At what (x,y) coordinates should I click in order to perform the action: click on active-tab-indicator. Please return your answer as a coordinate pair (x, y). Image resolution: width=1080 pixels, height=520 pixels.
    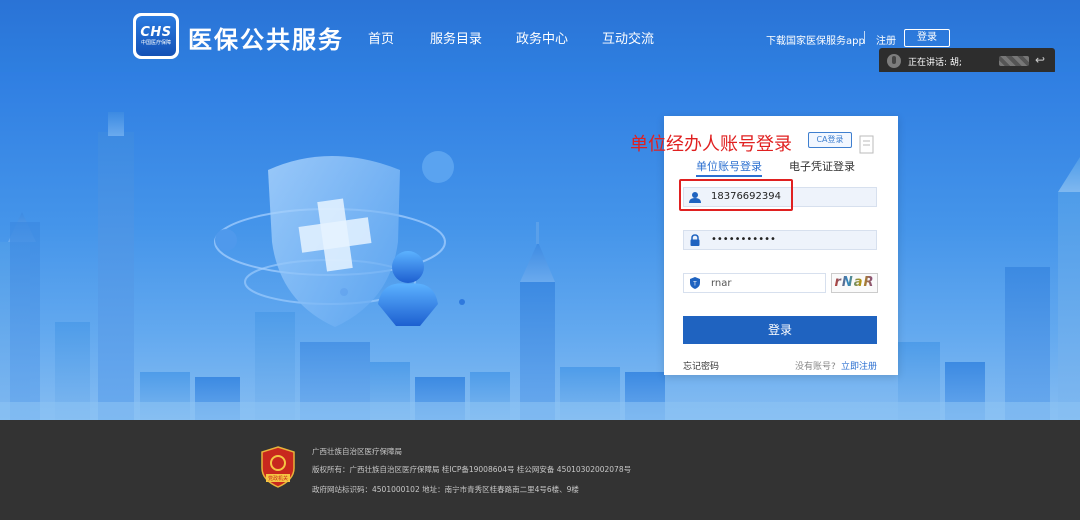
    Looking at the image, I should click on (729, 176).